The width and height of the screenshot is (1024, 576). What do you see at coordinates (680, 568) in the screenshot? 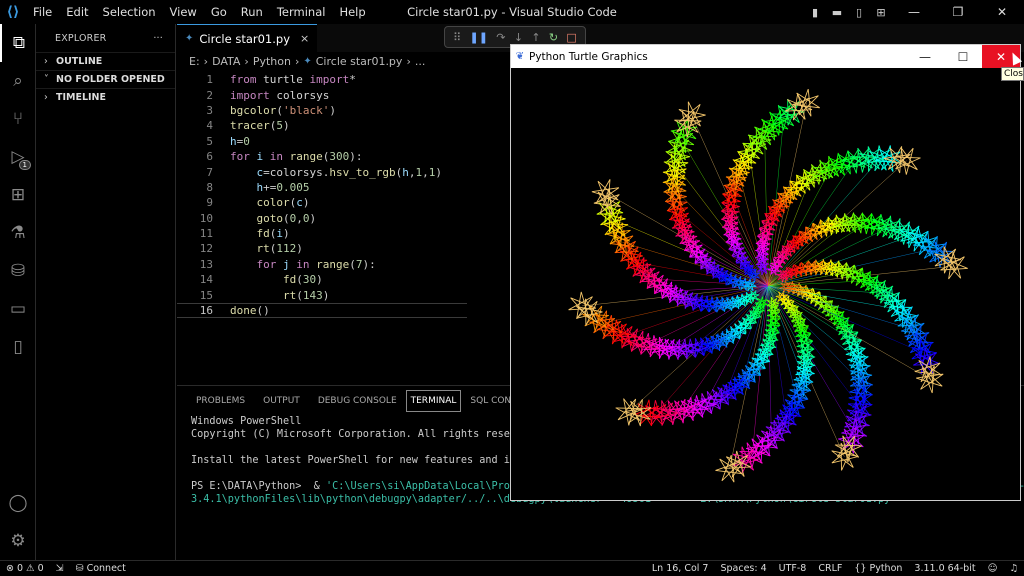
I see `cursor-position: Ln 16, Col 7` at bounding box center [680, 568].